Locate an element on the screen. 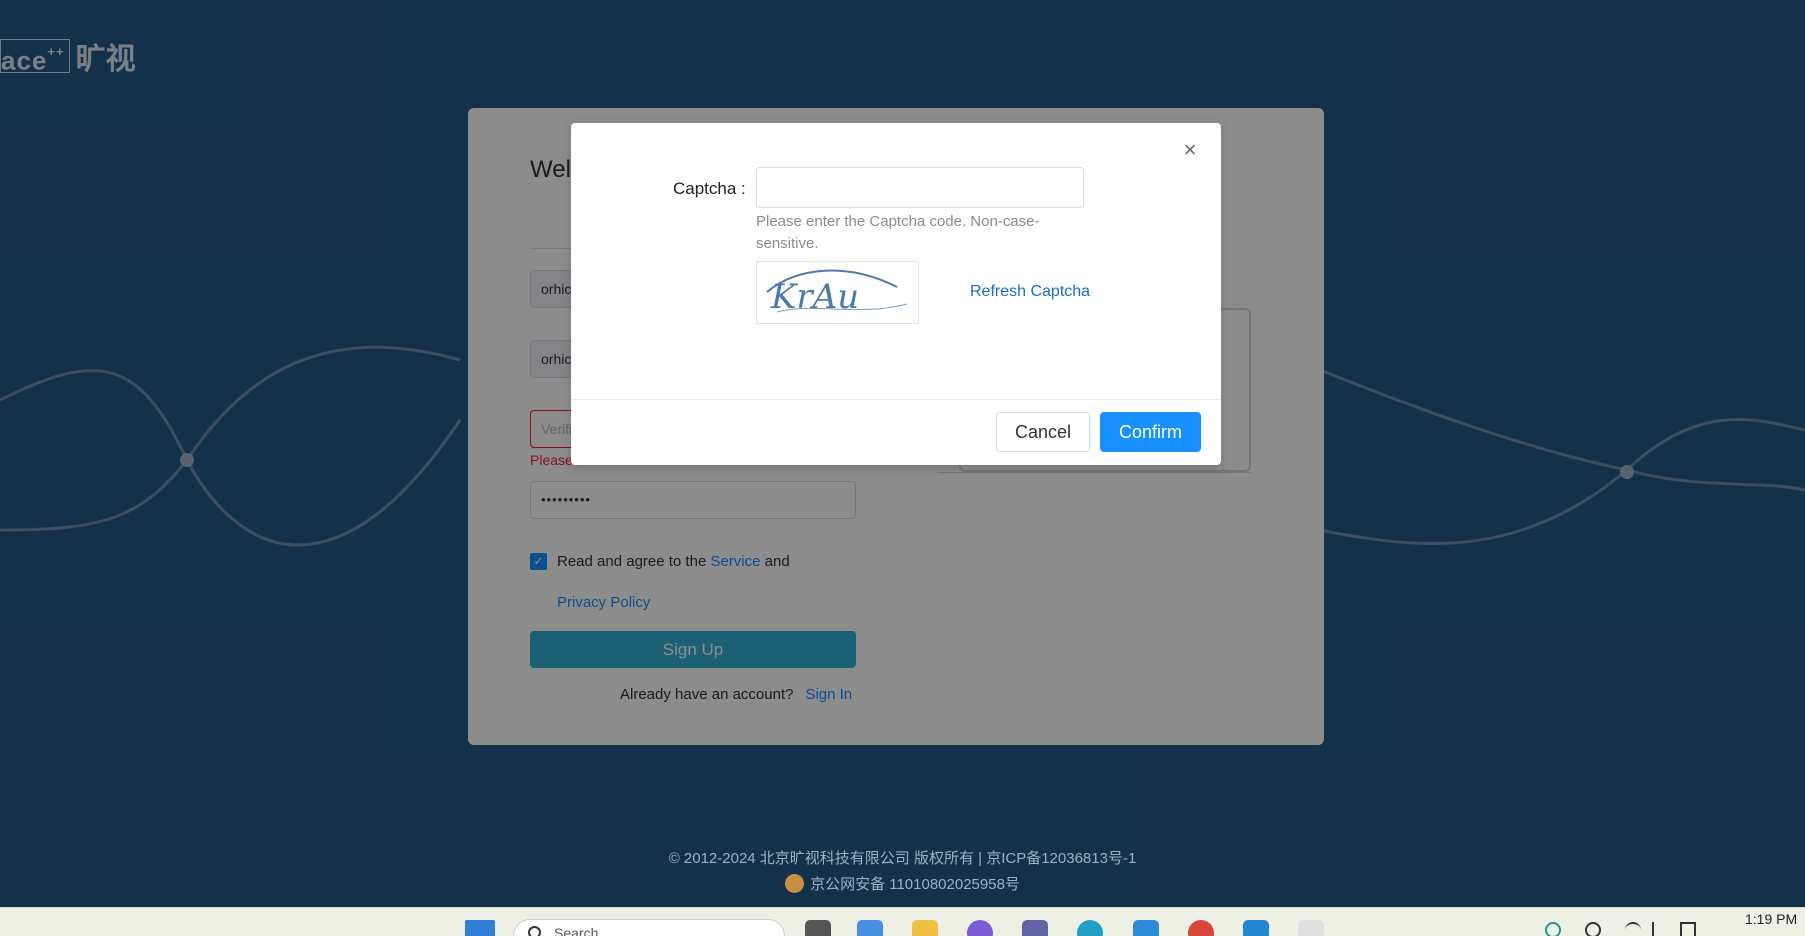 This screenshot has height=936, width=1805. police-badge-icon is located at coordinates (795, 883).